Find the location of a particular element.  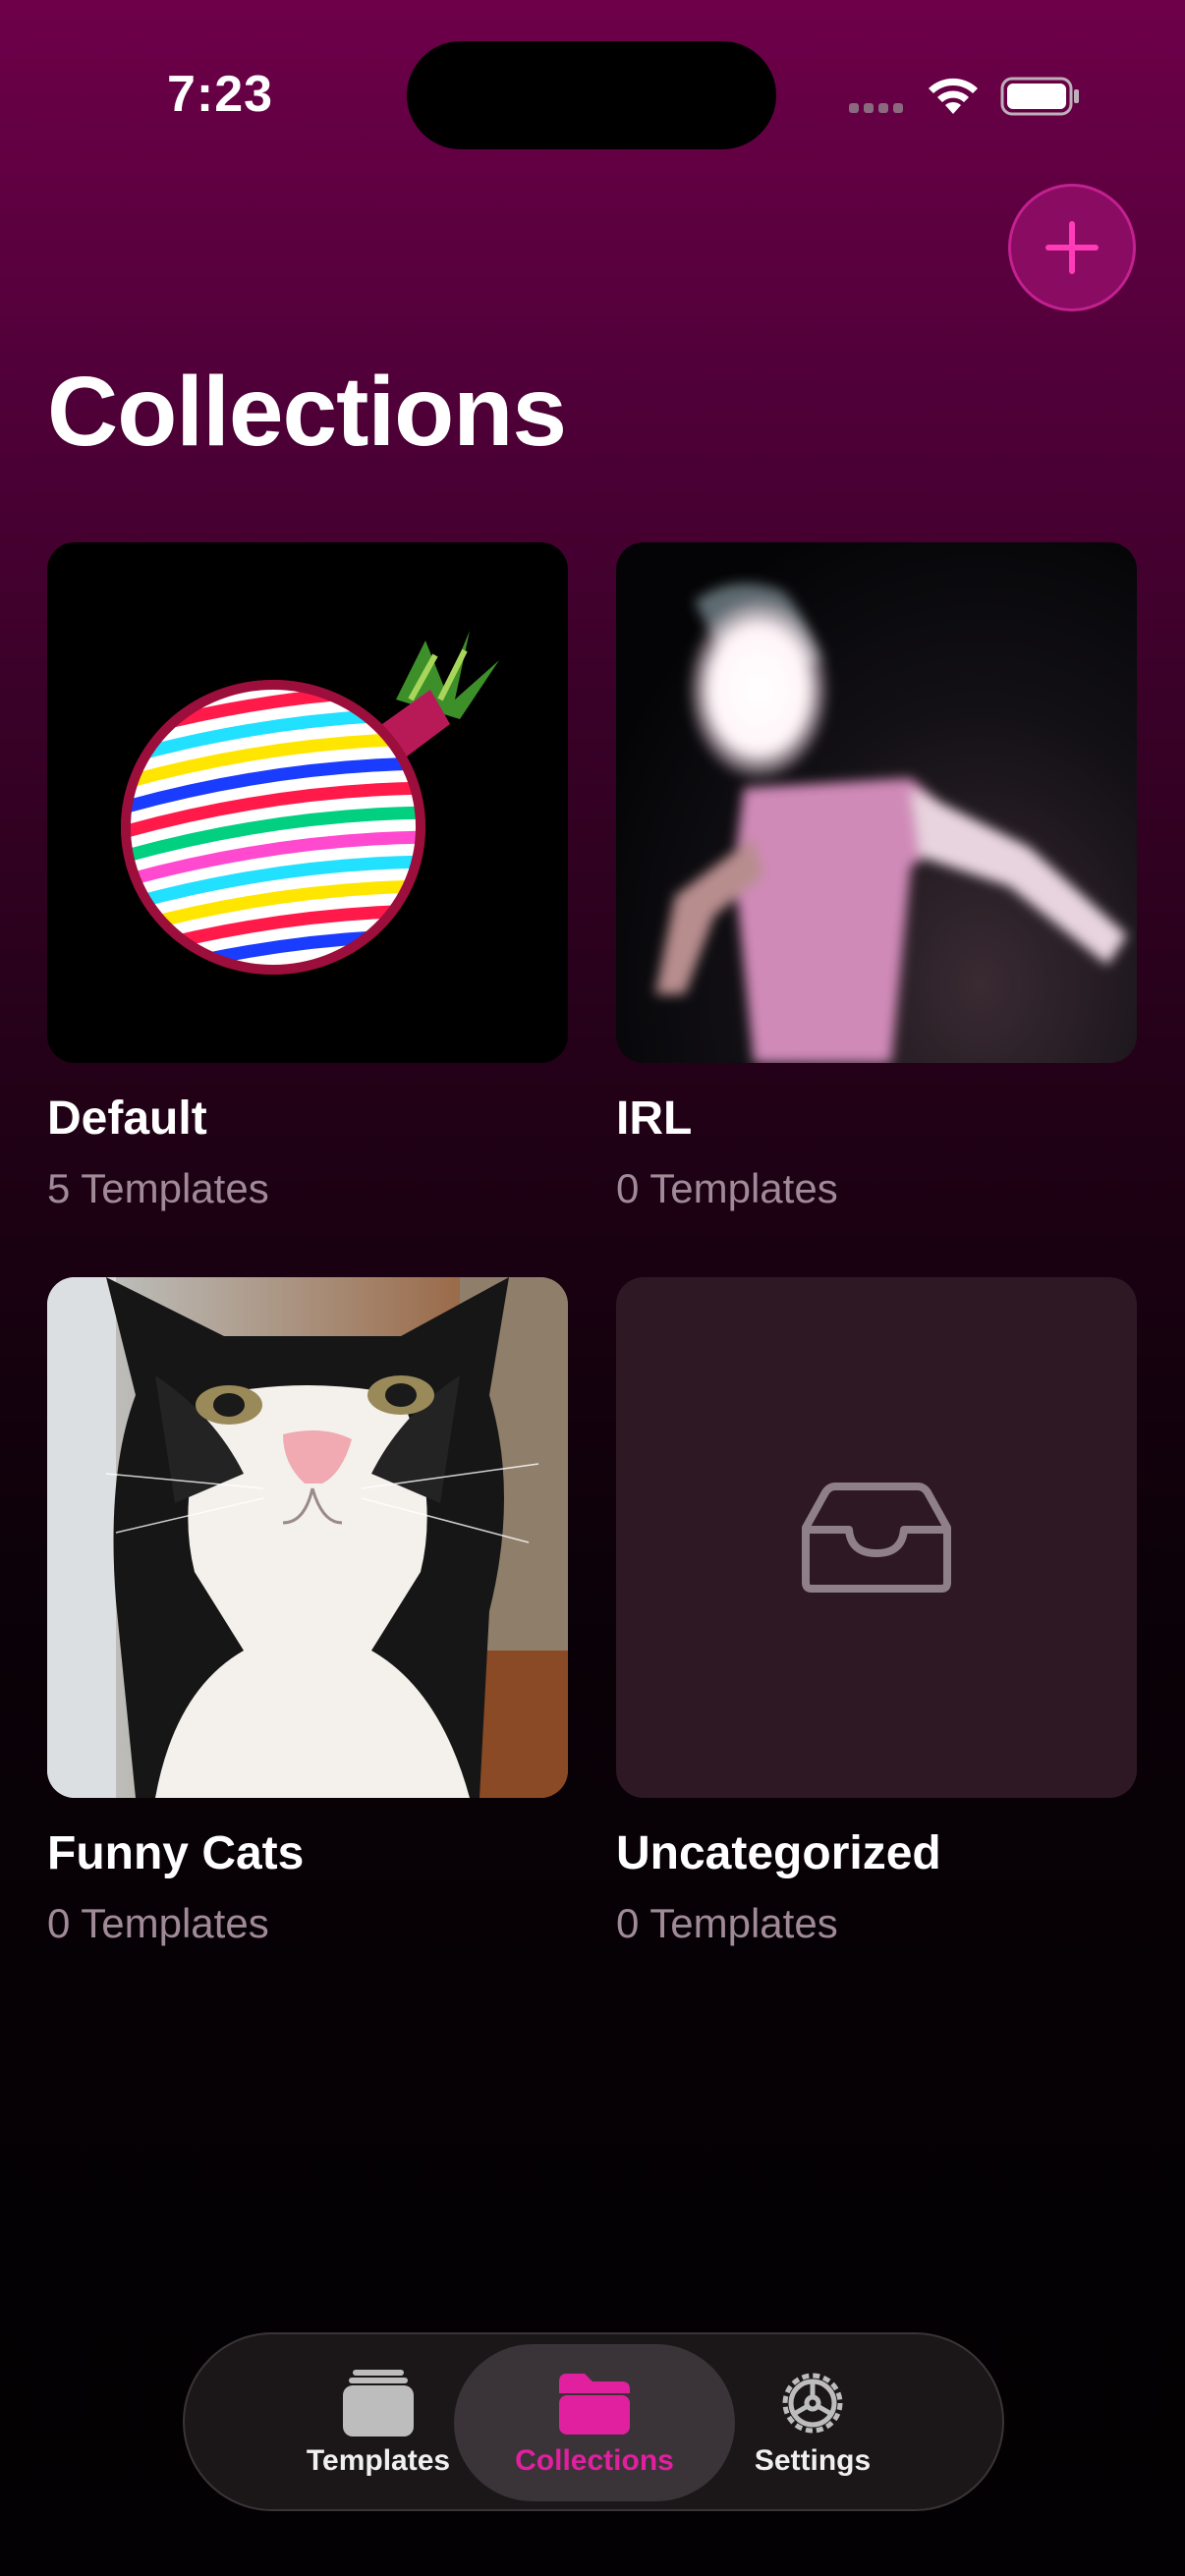

stack-icon is located at coordinates (379, 2403).